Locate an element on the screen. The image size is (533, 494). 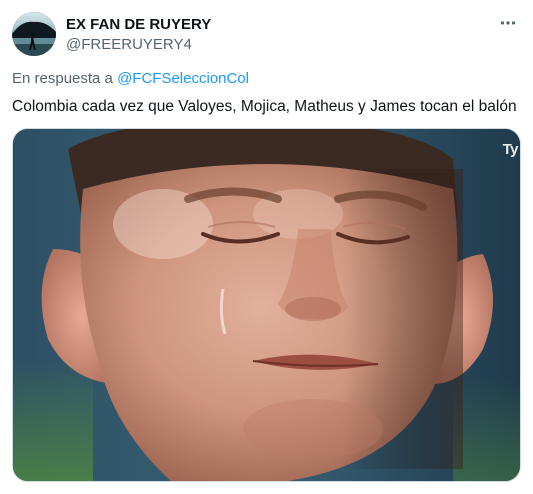
avatar is located at coordinates (34, 34).